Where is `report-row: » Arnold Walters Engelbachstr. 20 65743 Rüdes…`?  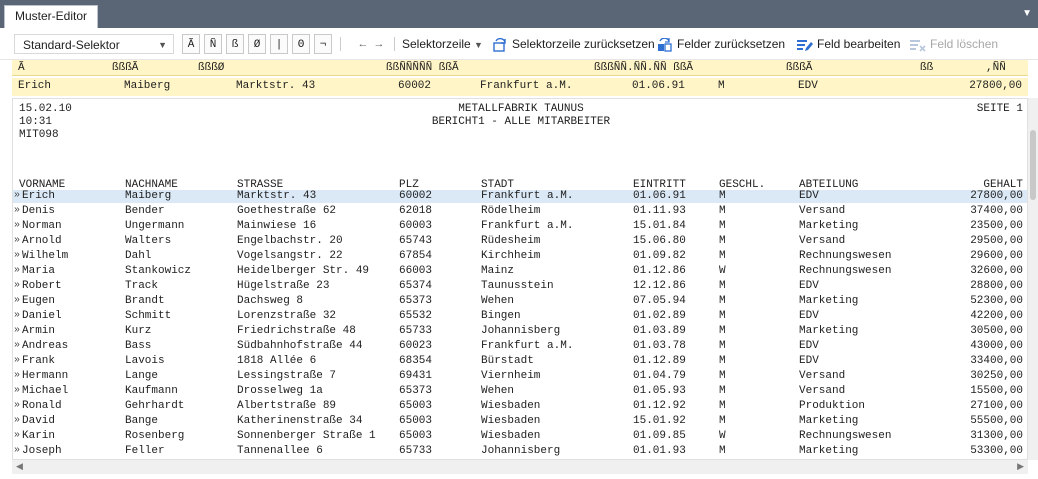
report-row: » Arnold Walters Engelbachstr. 20 65743 Rüdes… is located at coordinates (520, 241).